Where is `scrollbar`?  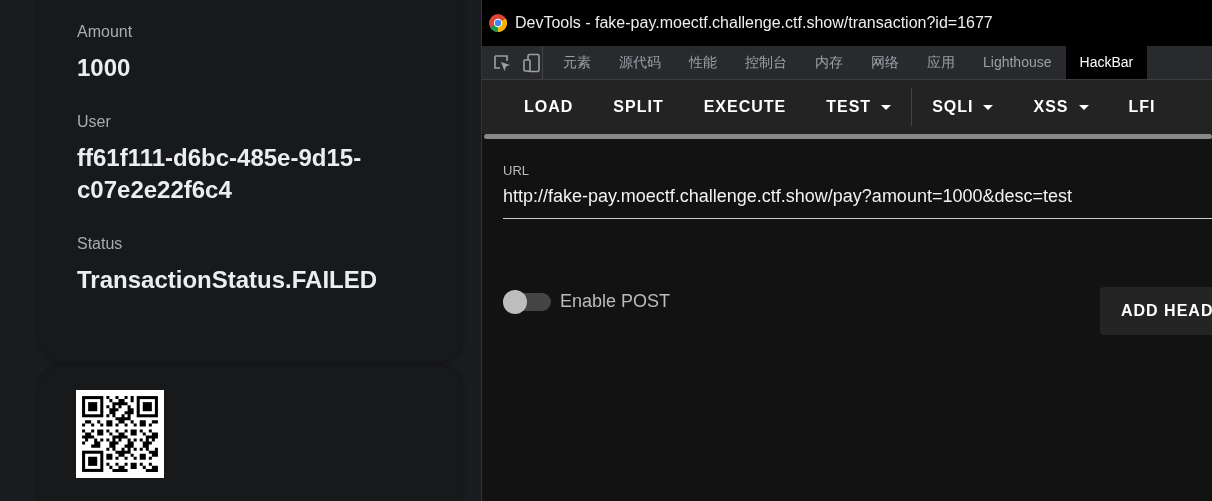 scrollbar is located at coordinates (848, 136).